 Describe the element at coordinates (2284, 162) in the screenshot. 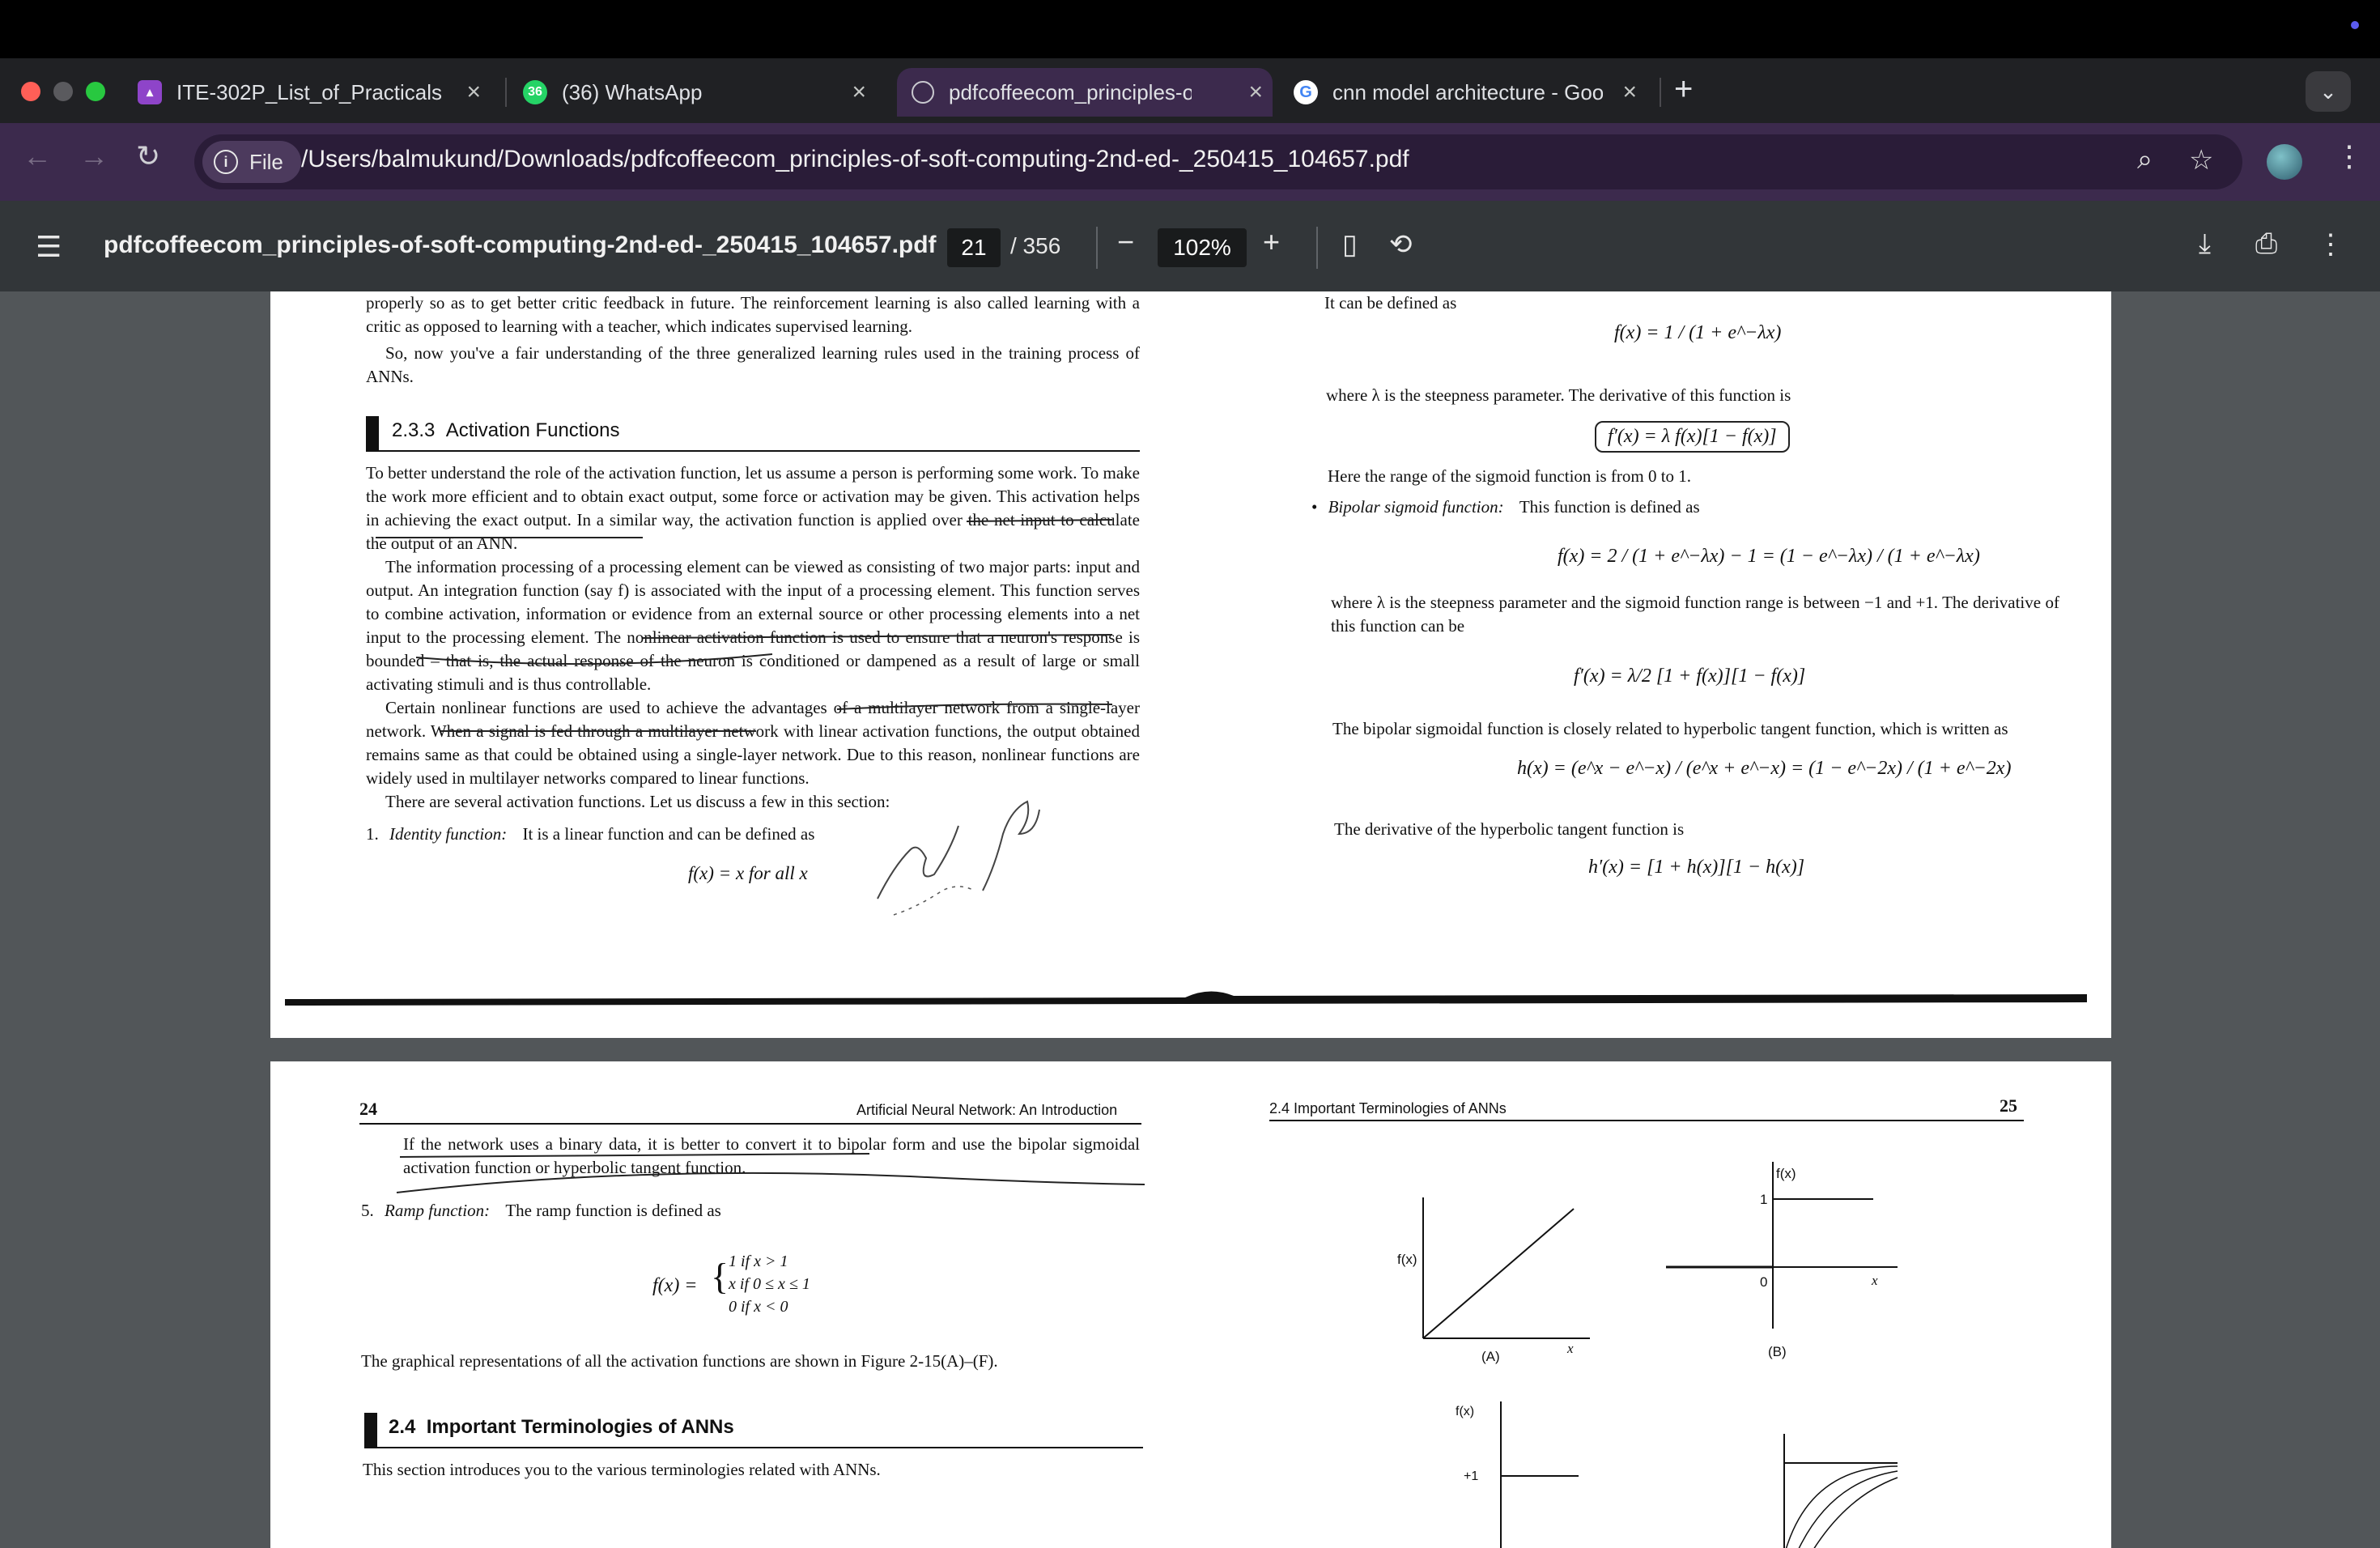

I see `profile-avatar` at that location.